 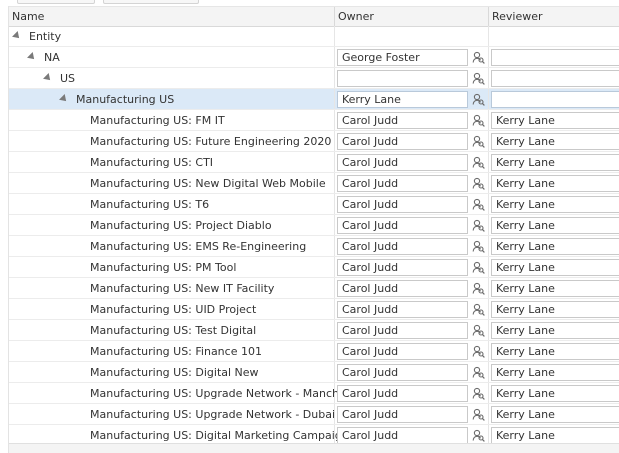 I want to click on tree-row: Manufacturing US Kerry Lane, so click(x=314, y=99).